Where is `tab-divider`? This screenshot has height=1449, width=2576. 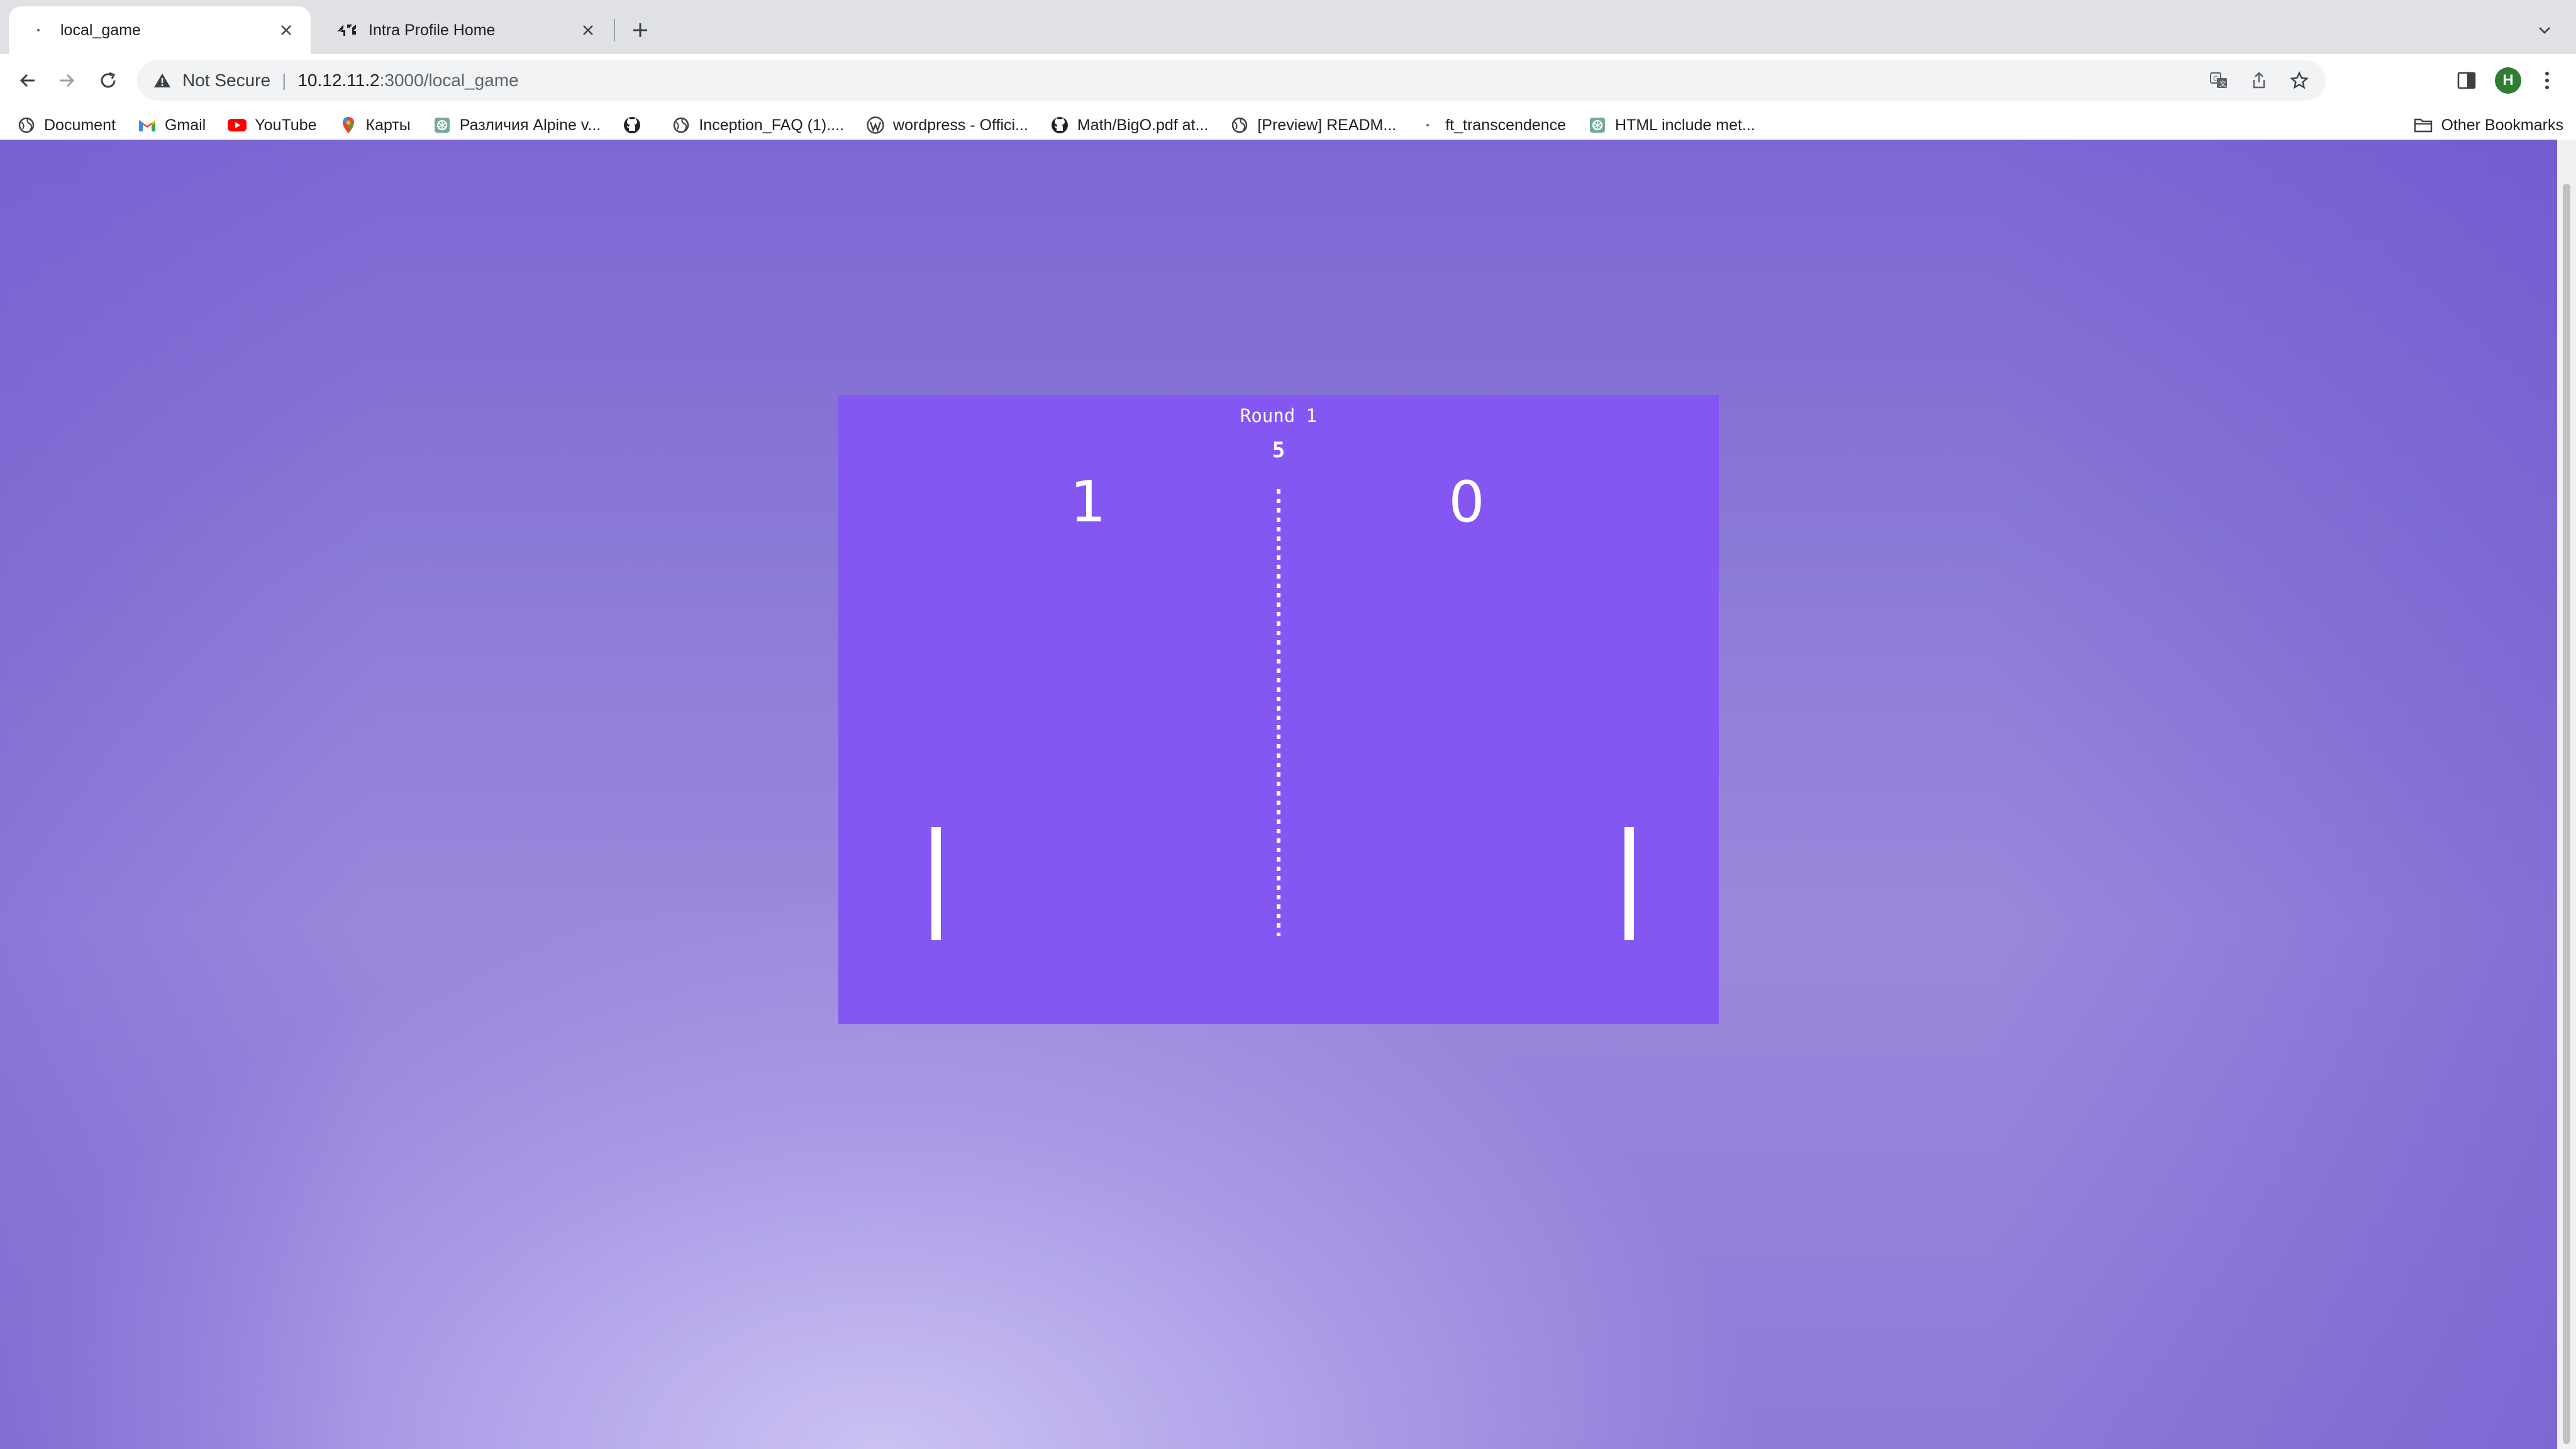
tab-divider is located at coordinates (614, 30).